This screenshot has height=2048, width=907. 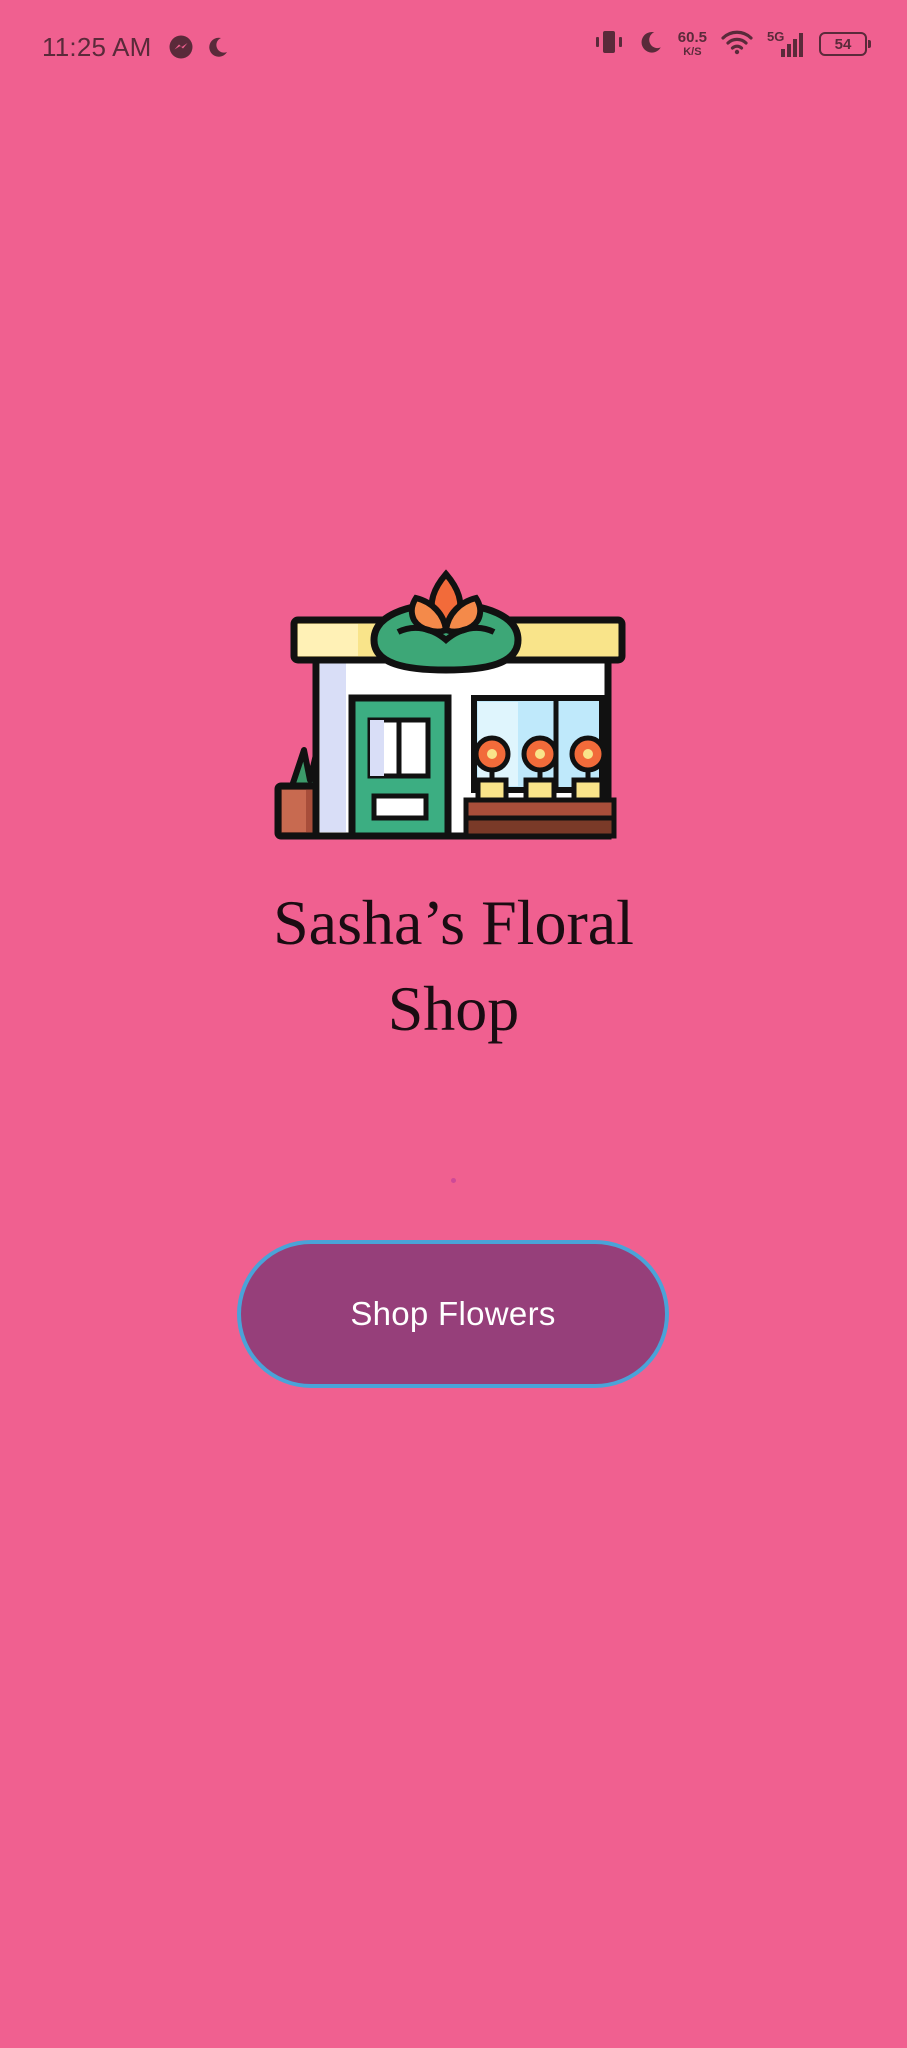 What do you see at coordinates (453, 1008) in the screenshot?
I see `shop-title-line-2: Shop` at bounding box center [453, 1008].